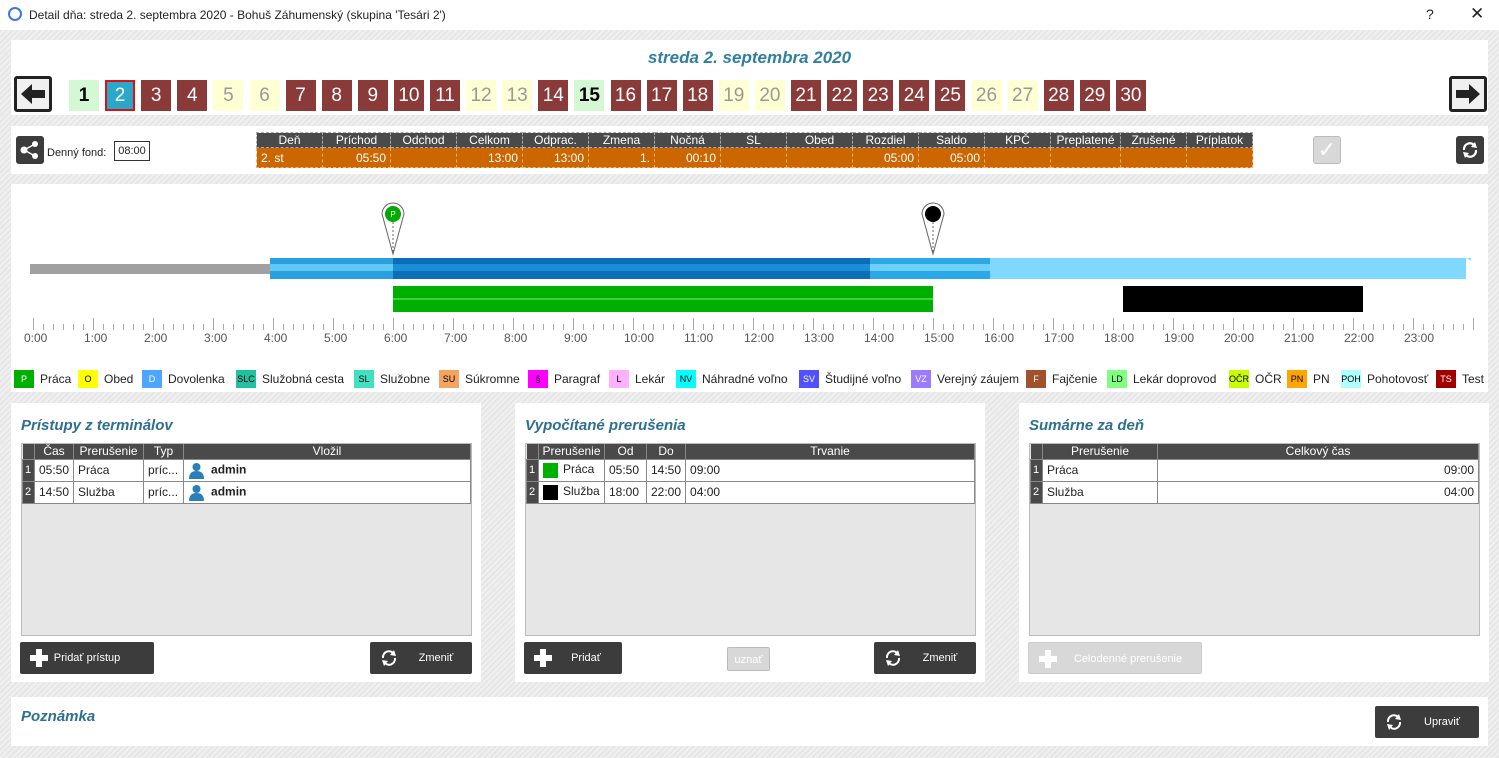  What do you see at coordinates (54, 451) in the screenshot?
I see `col-time: Čas` at bounding box center [54, 451].